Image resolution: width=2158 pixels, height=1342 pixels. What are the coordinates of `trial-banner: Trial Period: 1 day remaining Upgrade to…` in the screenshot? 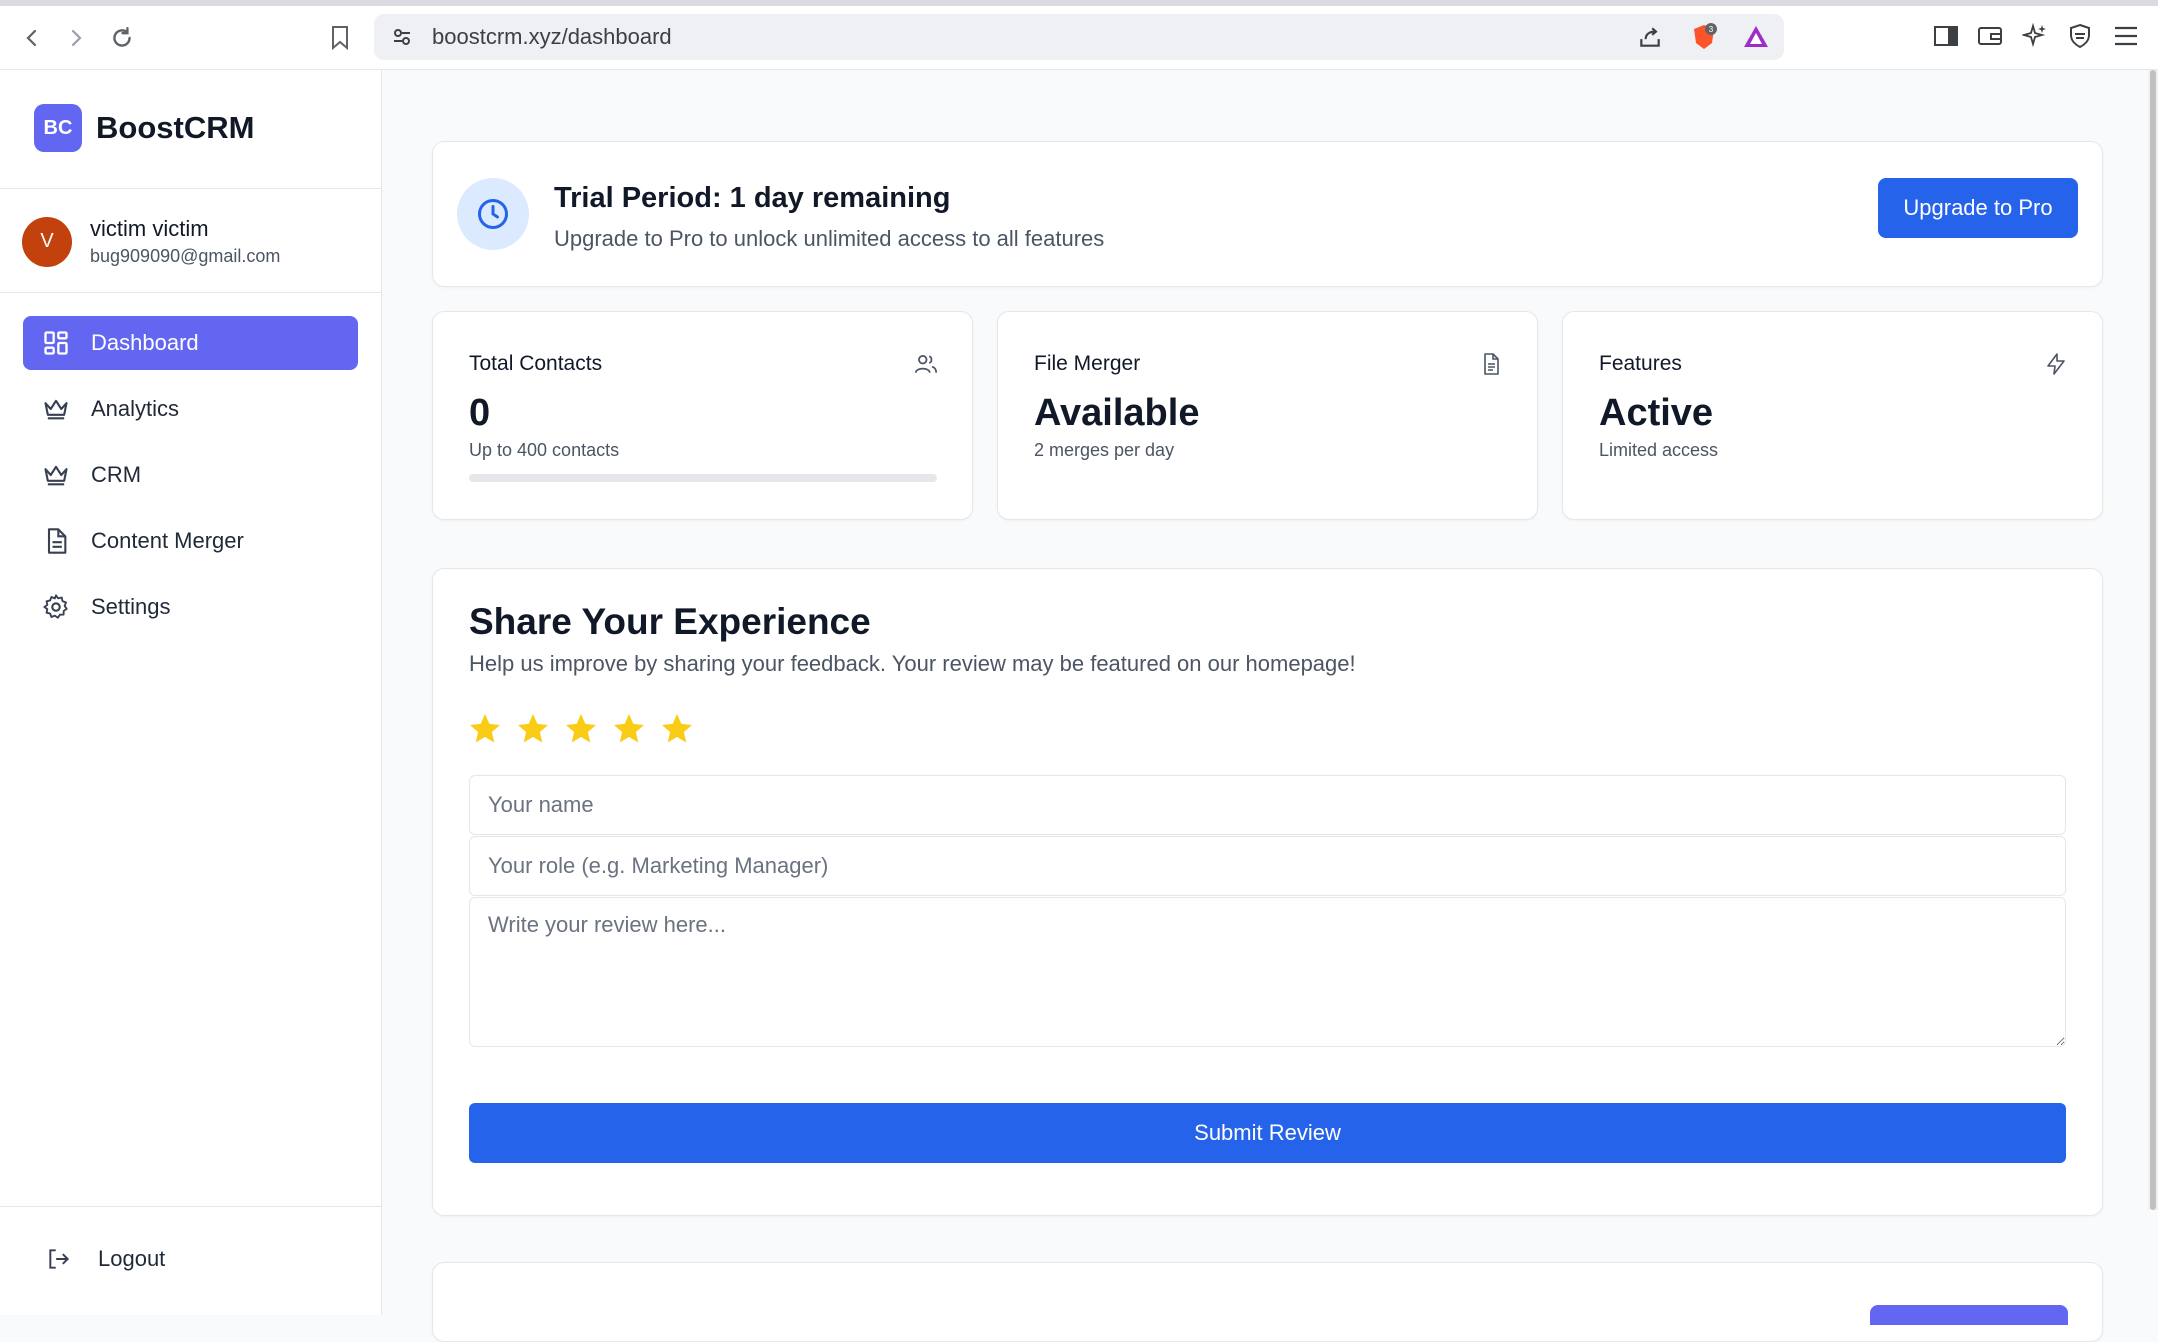 It's located at (1267, 214).